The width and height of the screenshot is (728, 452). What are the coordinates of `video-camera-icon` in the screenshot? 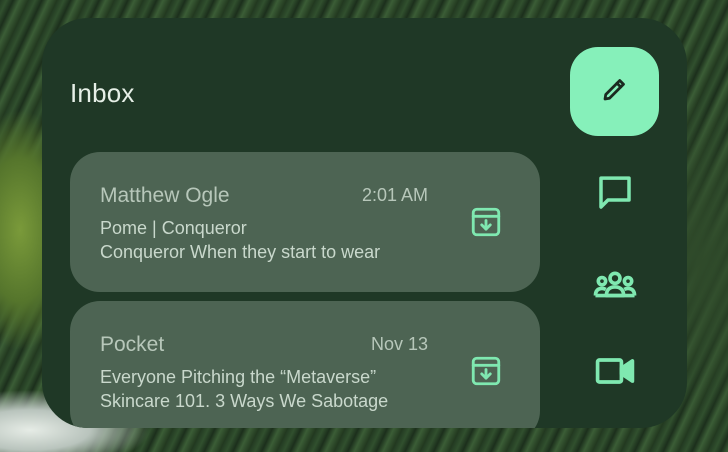 It's located at (615, 373).